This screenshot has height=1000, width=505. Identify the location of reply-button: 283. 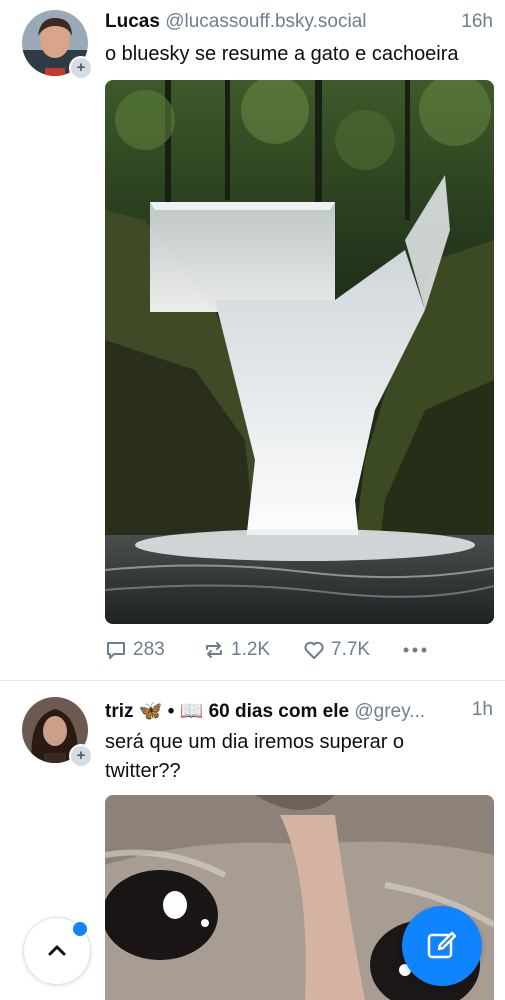
(135, 650).